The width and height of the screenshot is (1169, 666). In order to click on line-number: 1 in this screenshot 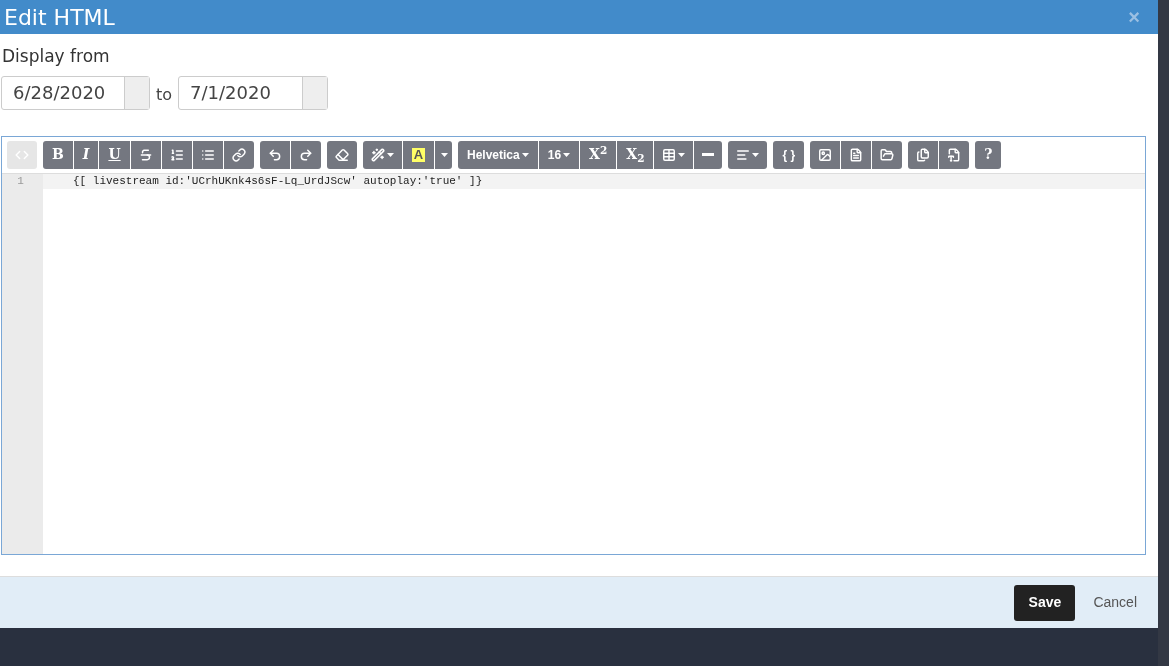, I will do `click(20, 181)`.